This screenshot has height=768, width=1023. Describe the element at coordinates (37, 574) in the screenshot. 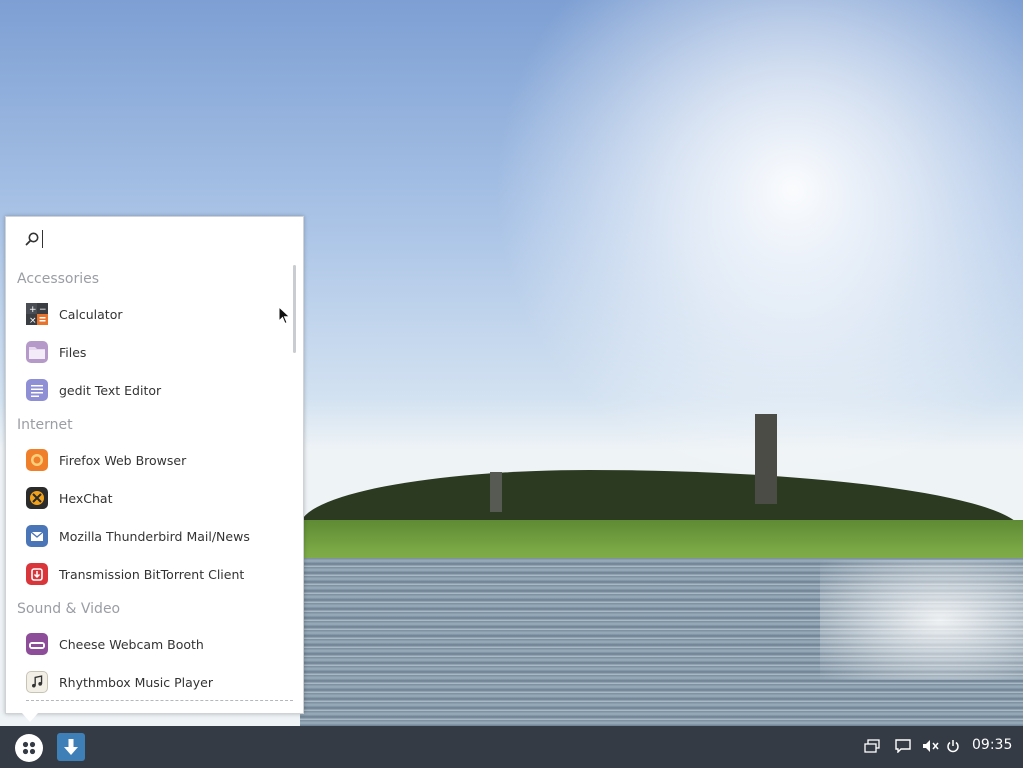

I see `transmission-icon` at that location.